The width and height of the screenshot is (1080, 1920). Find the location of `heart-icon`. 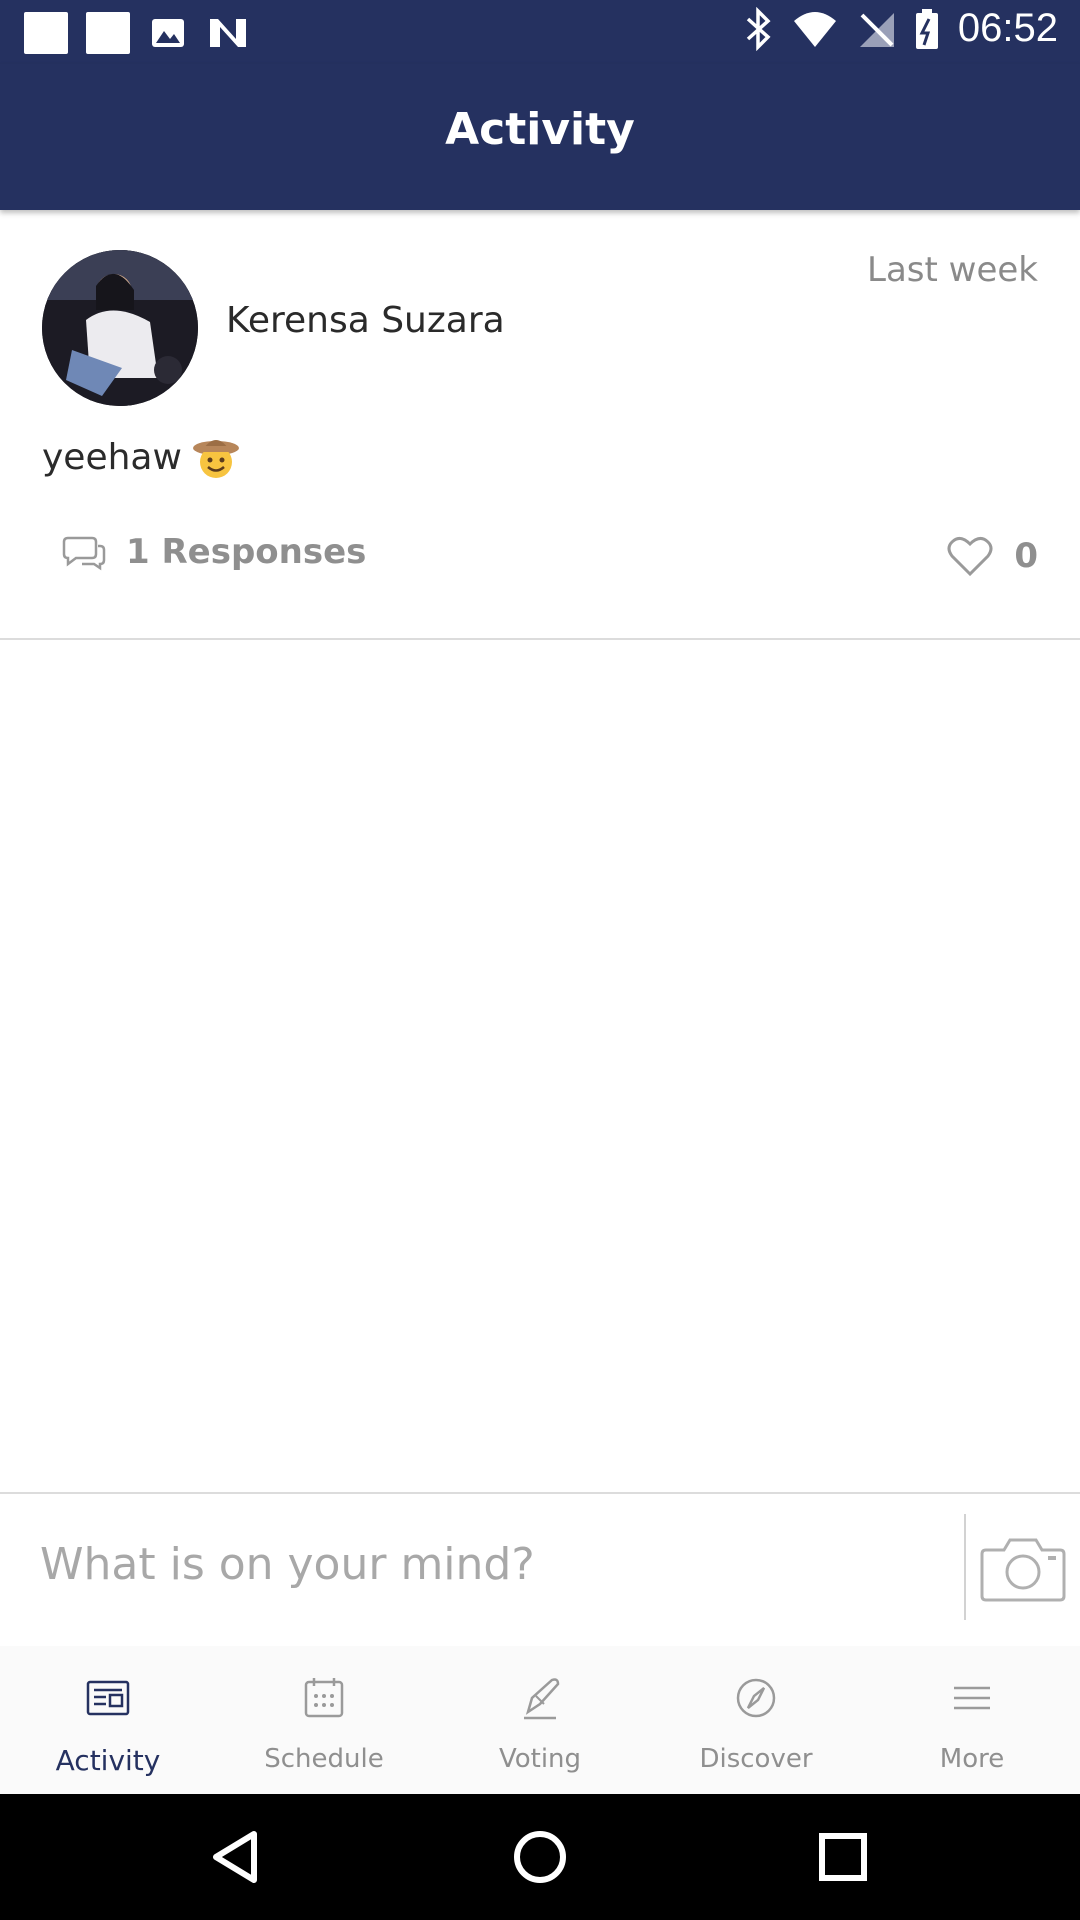

heart-icon is located at coordinates (970, 557).